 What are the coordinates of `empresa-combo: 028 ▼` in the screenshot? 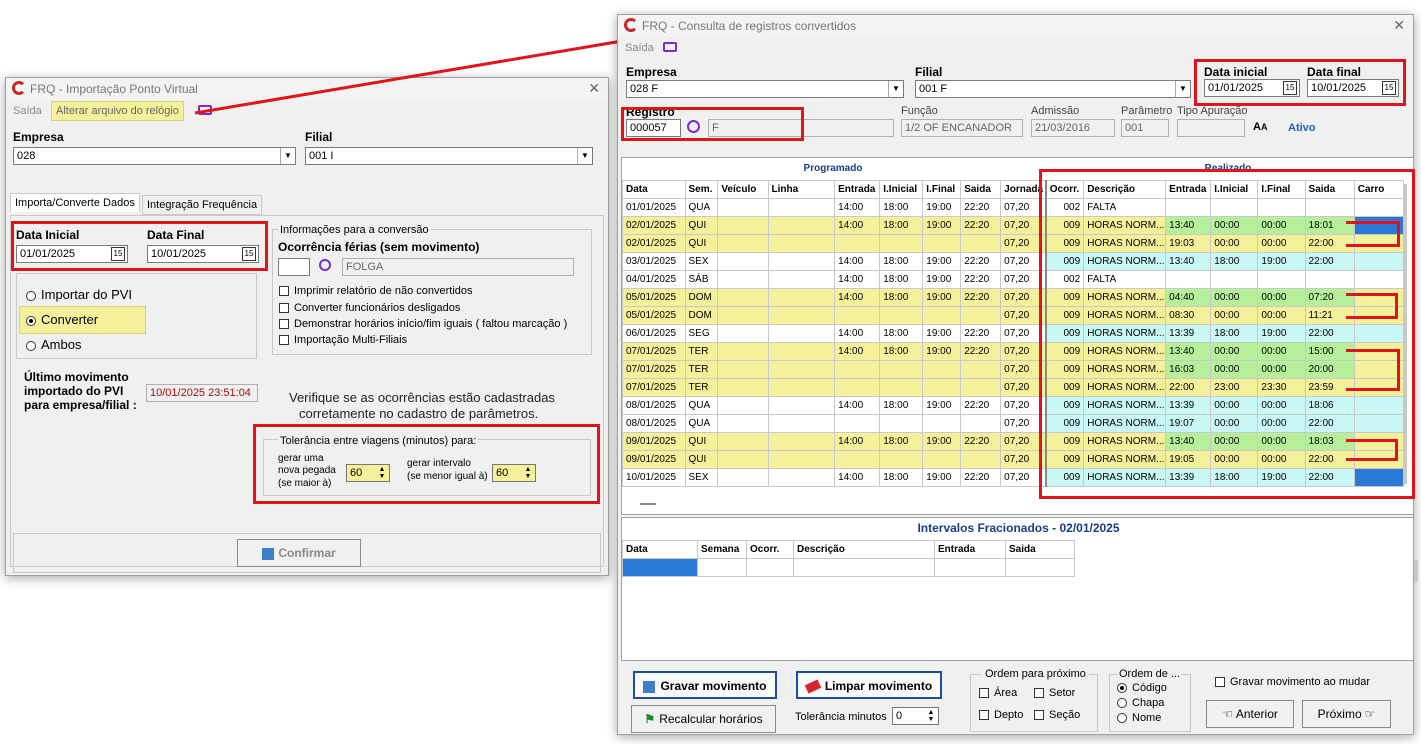 It's located at (154, 156).